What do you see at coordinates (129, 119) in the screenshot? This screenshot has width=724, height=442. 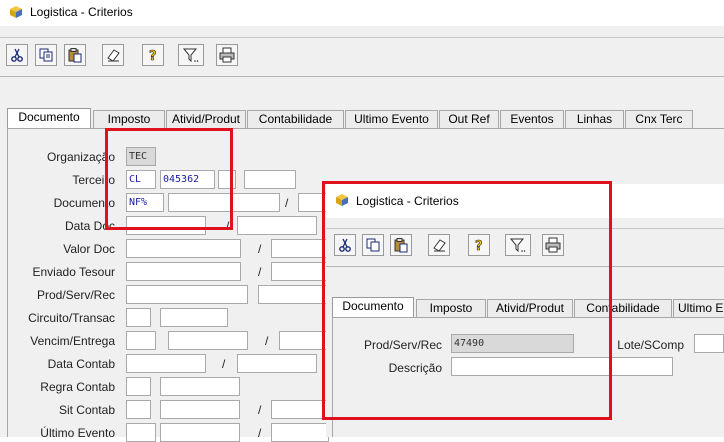 I see `tab-imposto: Imposto` at bounding box center [129, 119].